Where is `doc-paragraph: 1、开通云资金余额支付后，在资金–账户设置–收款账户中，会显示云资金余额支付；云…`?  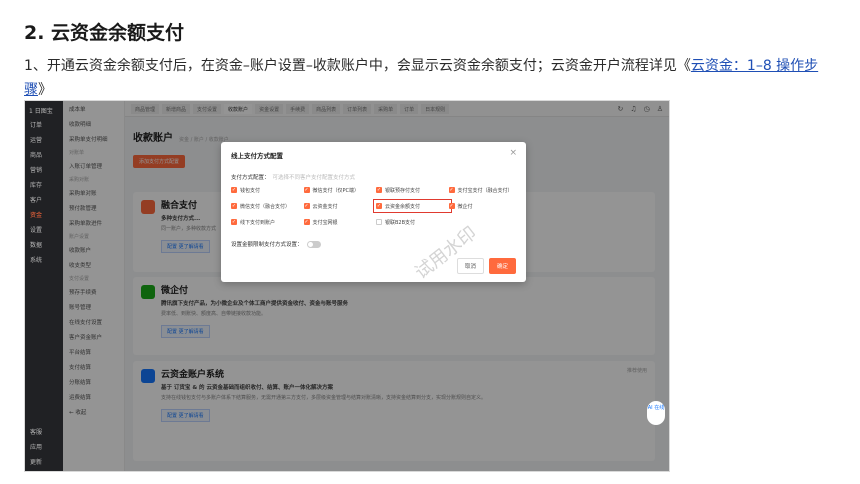 doc-paragraph: 1、开通云资金余额支付后，在资金–账户设置–收款账户中，会显示云资金余额支付；云… is located at coordinates (424, 78).